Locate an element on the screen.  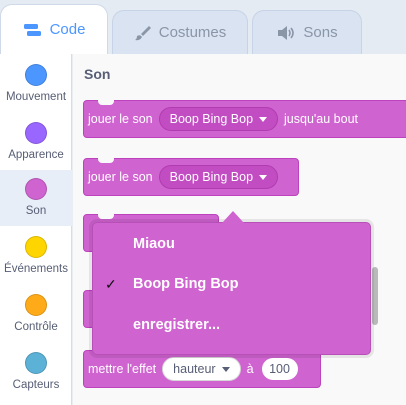
tab-sons: Sons is located at coordinates (307, 32).